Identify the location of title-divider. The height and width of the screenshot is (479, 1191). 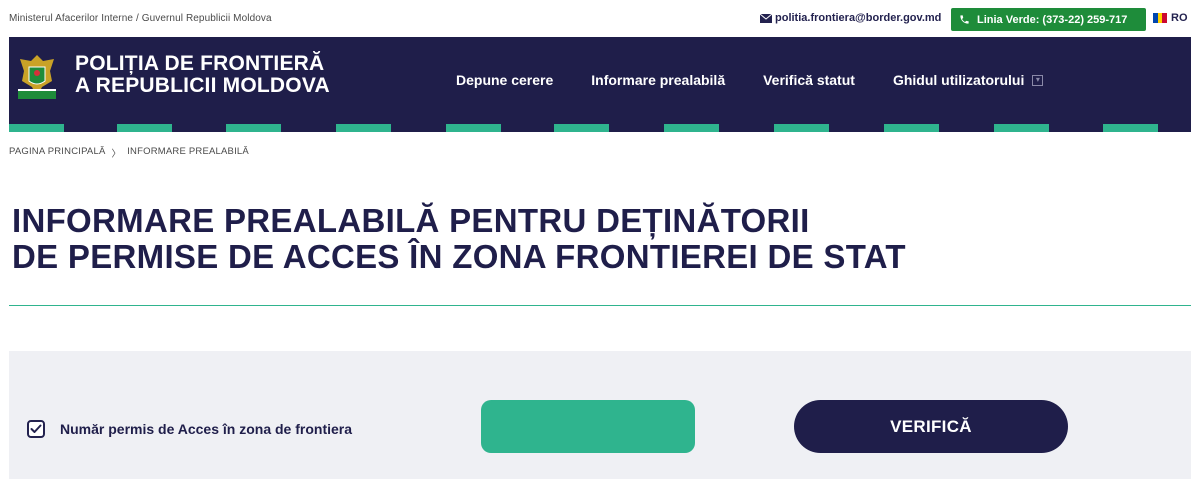
(600, 305).